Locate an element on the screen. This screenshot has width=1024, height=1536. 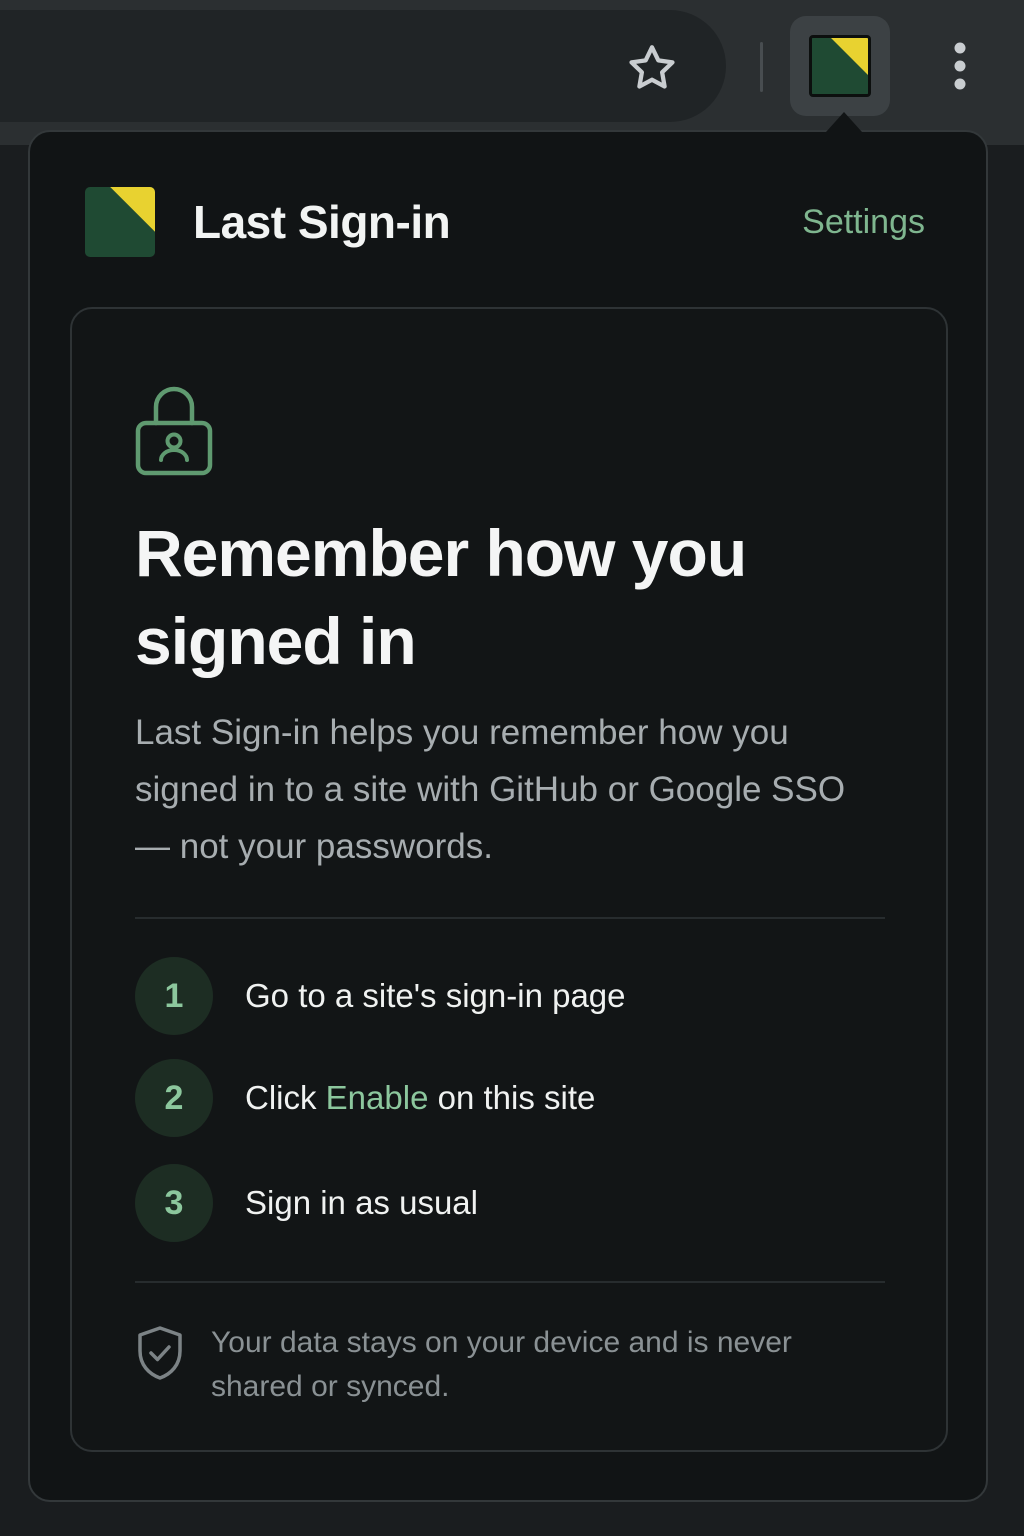
toolbar-divider is located at coordinates (761, 67).